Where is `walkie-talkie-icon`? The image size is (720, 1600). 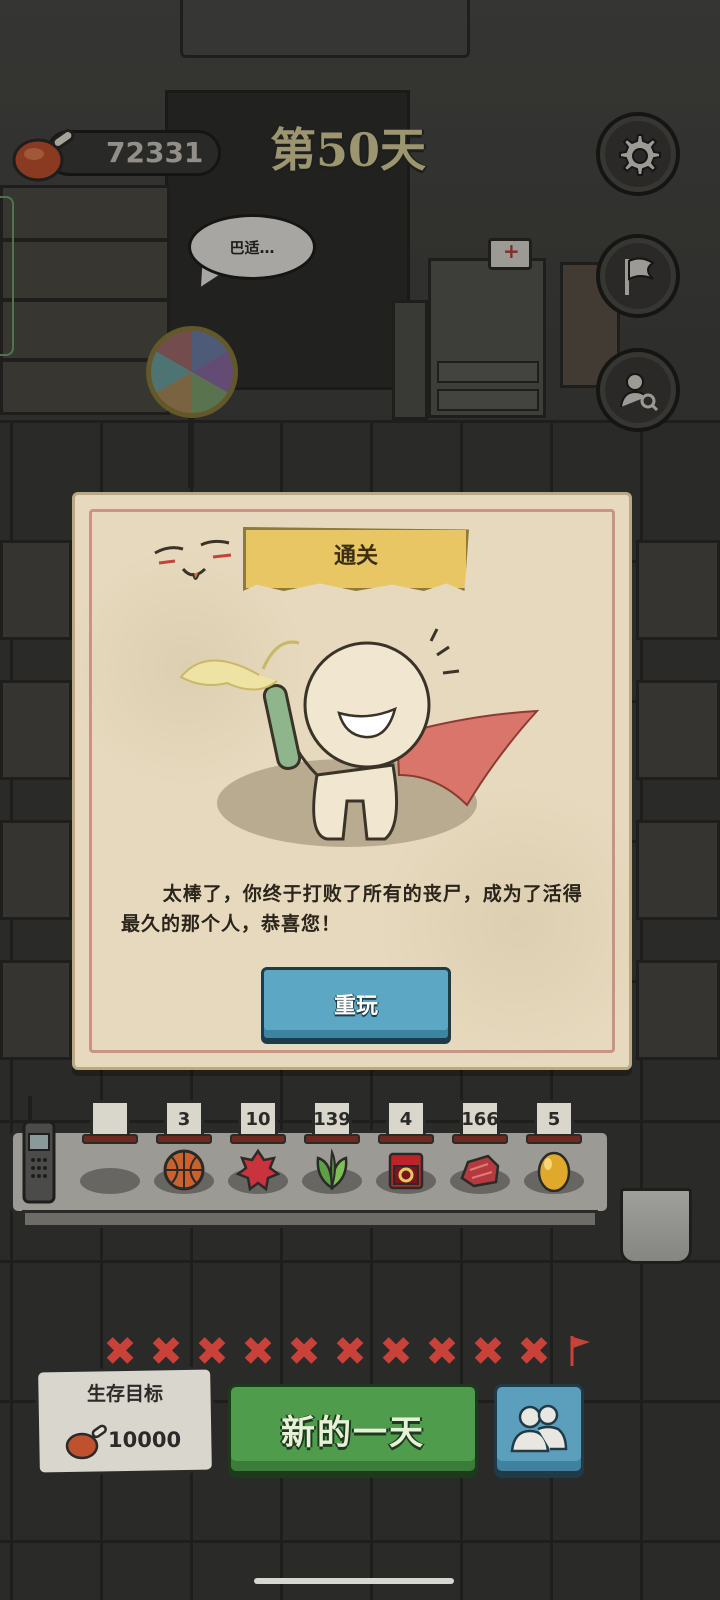 walkie-talkie-icon is located at coordinates (39, 1149).